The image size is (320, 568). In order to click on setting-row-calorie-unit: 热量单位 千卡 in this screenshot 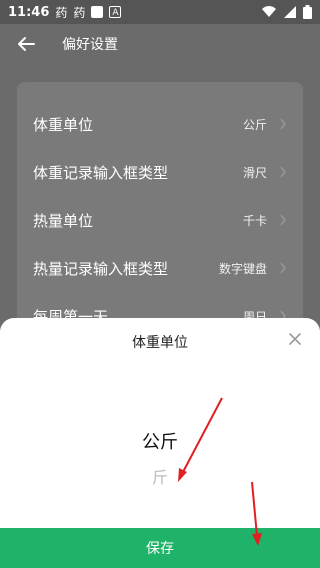, I will do `click(160, 220)`.